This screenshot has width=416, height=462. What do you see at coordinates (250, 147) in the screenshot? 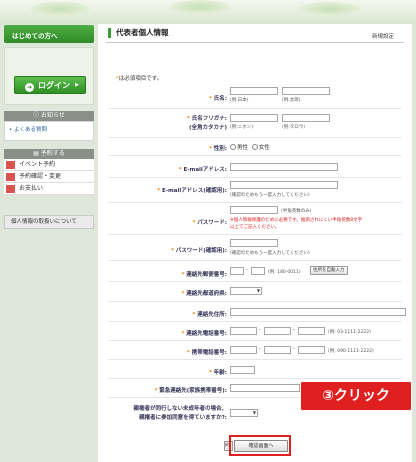
I see `gender-options: 男性 女性` at bounding box center [250, 147].